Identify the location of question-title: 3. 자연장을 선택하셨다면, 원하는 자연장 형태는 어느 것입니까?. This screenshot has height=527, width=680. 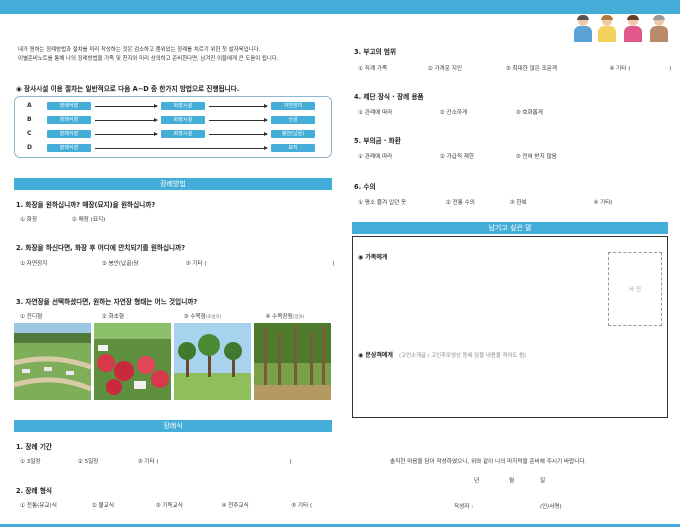
(107, 302).